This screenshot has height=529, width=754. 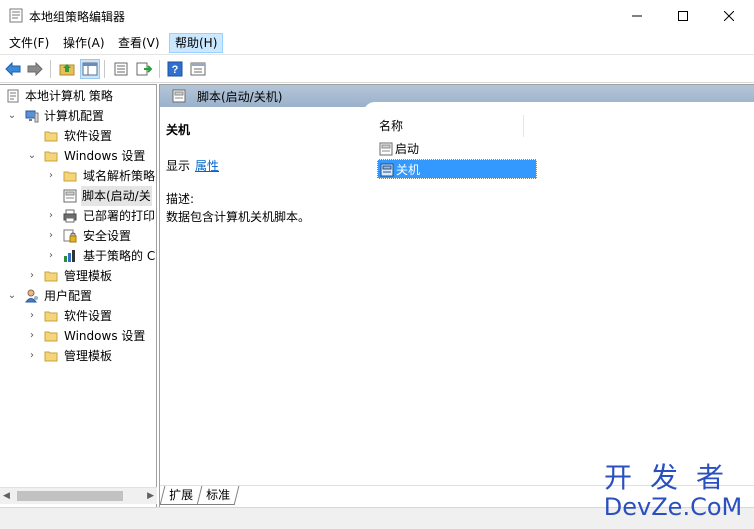 I want to click on tree-horizontal-scrollbar: ◀ ▶, so click(x=78, y=495).